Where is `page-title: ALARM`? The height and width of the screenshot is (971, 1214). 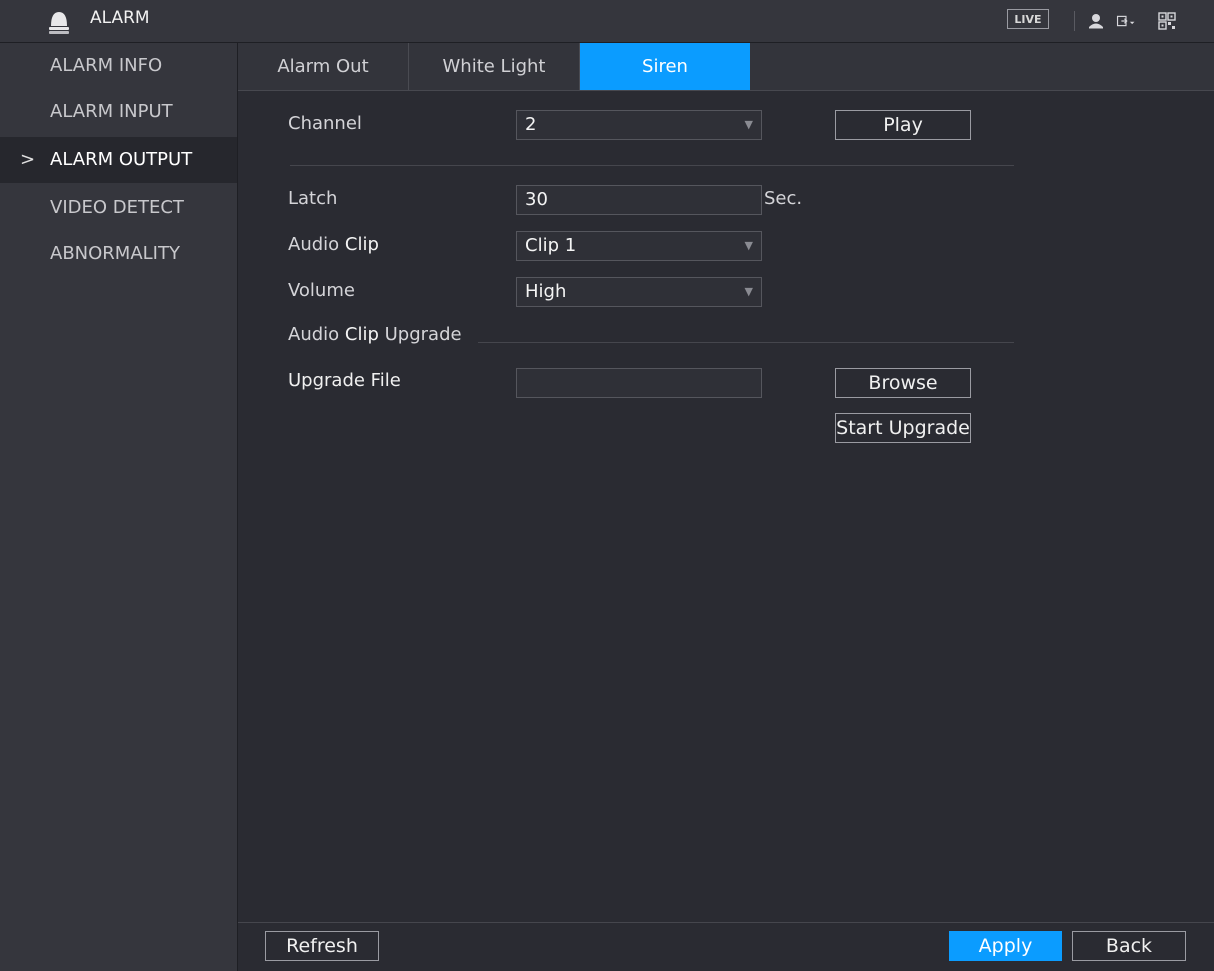 page-title: ALARM is located at coordinates (120, 18).